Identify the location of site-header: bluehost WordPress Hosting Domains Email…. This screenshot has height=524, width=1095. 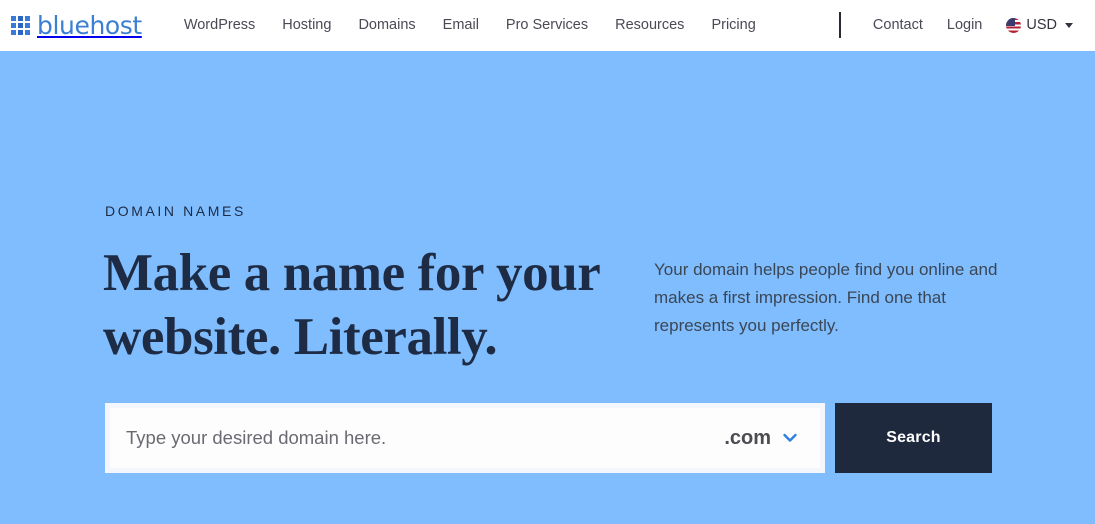
(547, 25).